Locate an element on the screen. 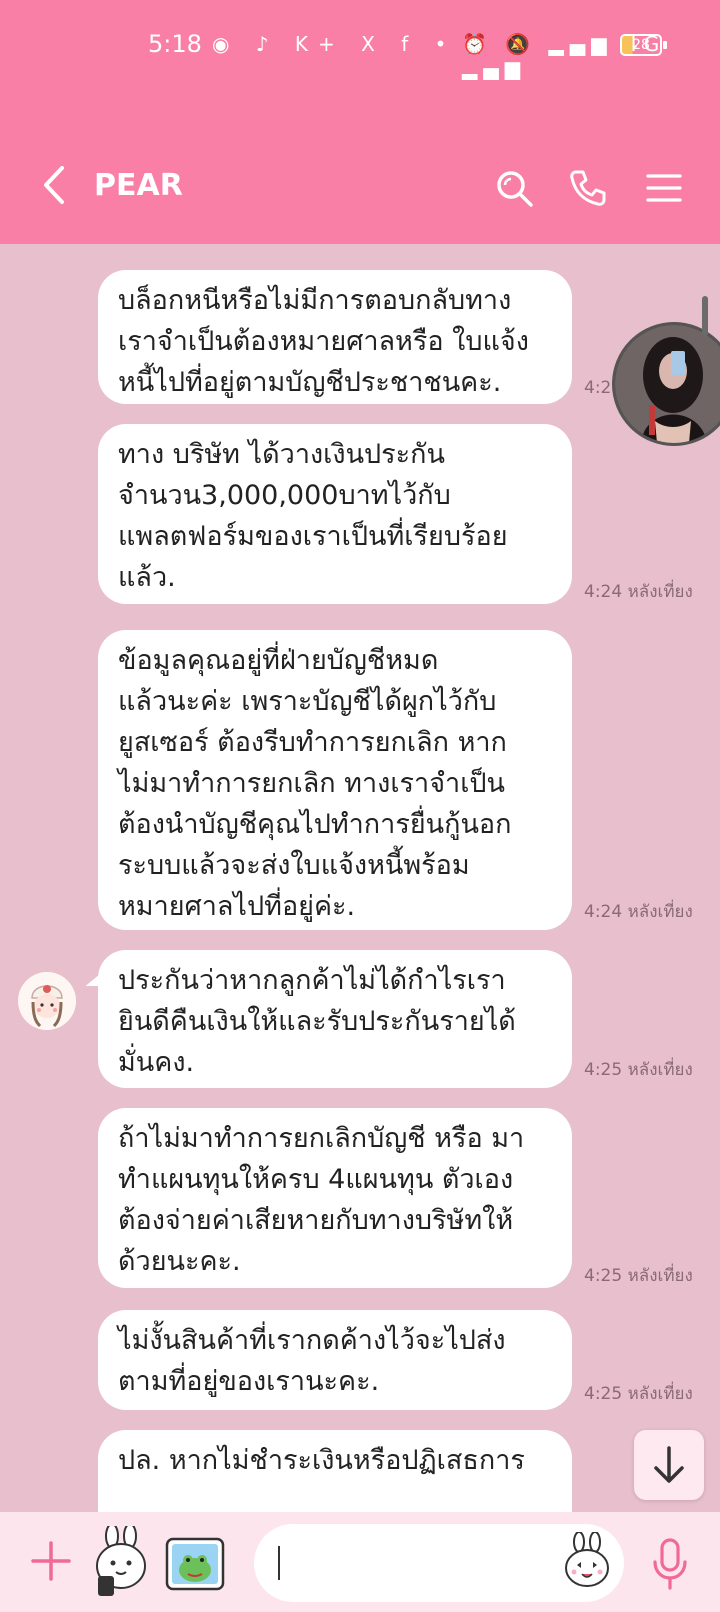 The height and width of the screenshot is (1612, 720). chat-title: PEAR is located at coordinates (138, 185).